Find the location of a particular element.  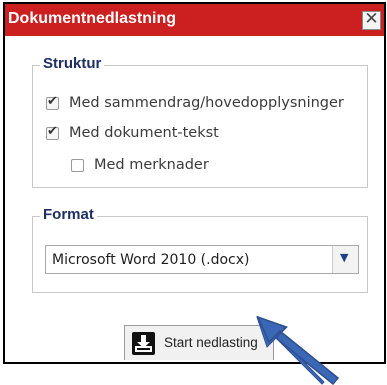

structure-legend: Struktur is located at coordinates (72, 63).